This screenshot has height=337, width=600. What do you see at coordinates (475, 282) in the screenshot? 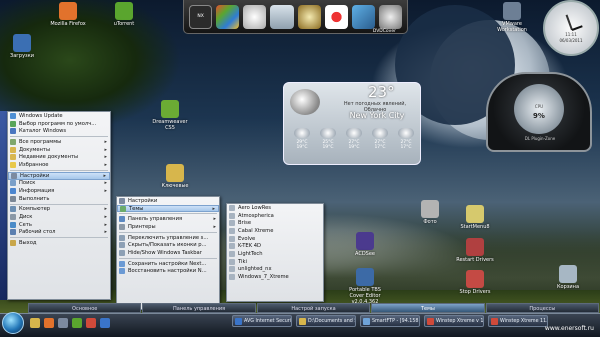
I see `desktop-icon-stop: Stop Drivers` at bounding box center [475, 282].